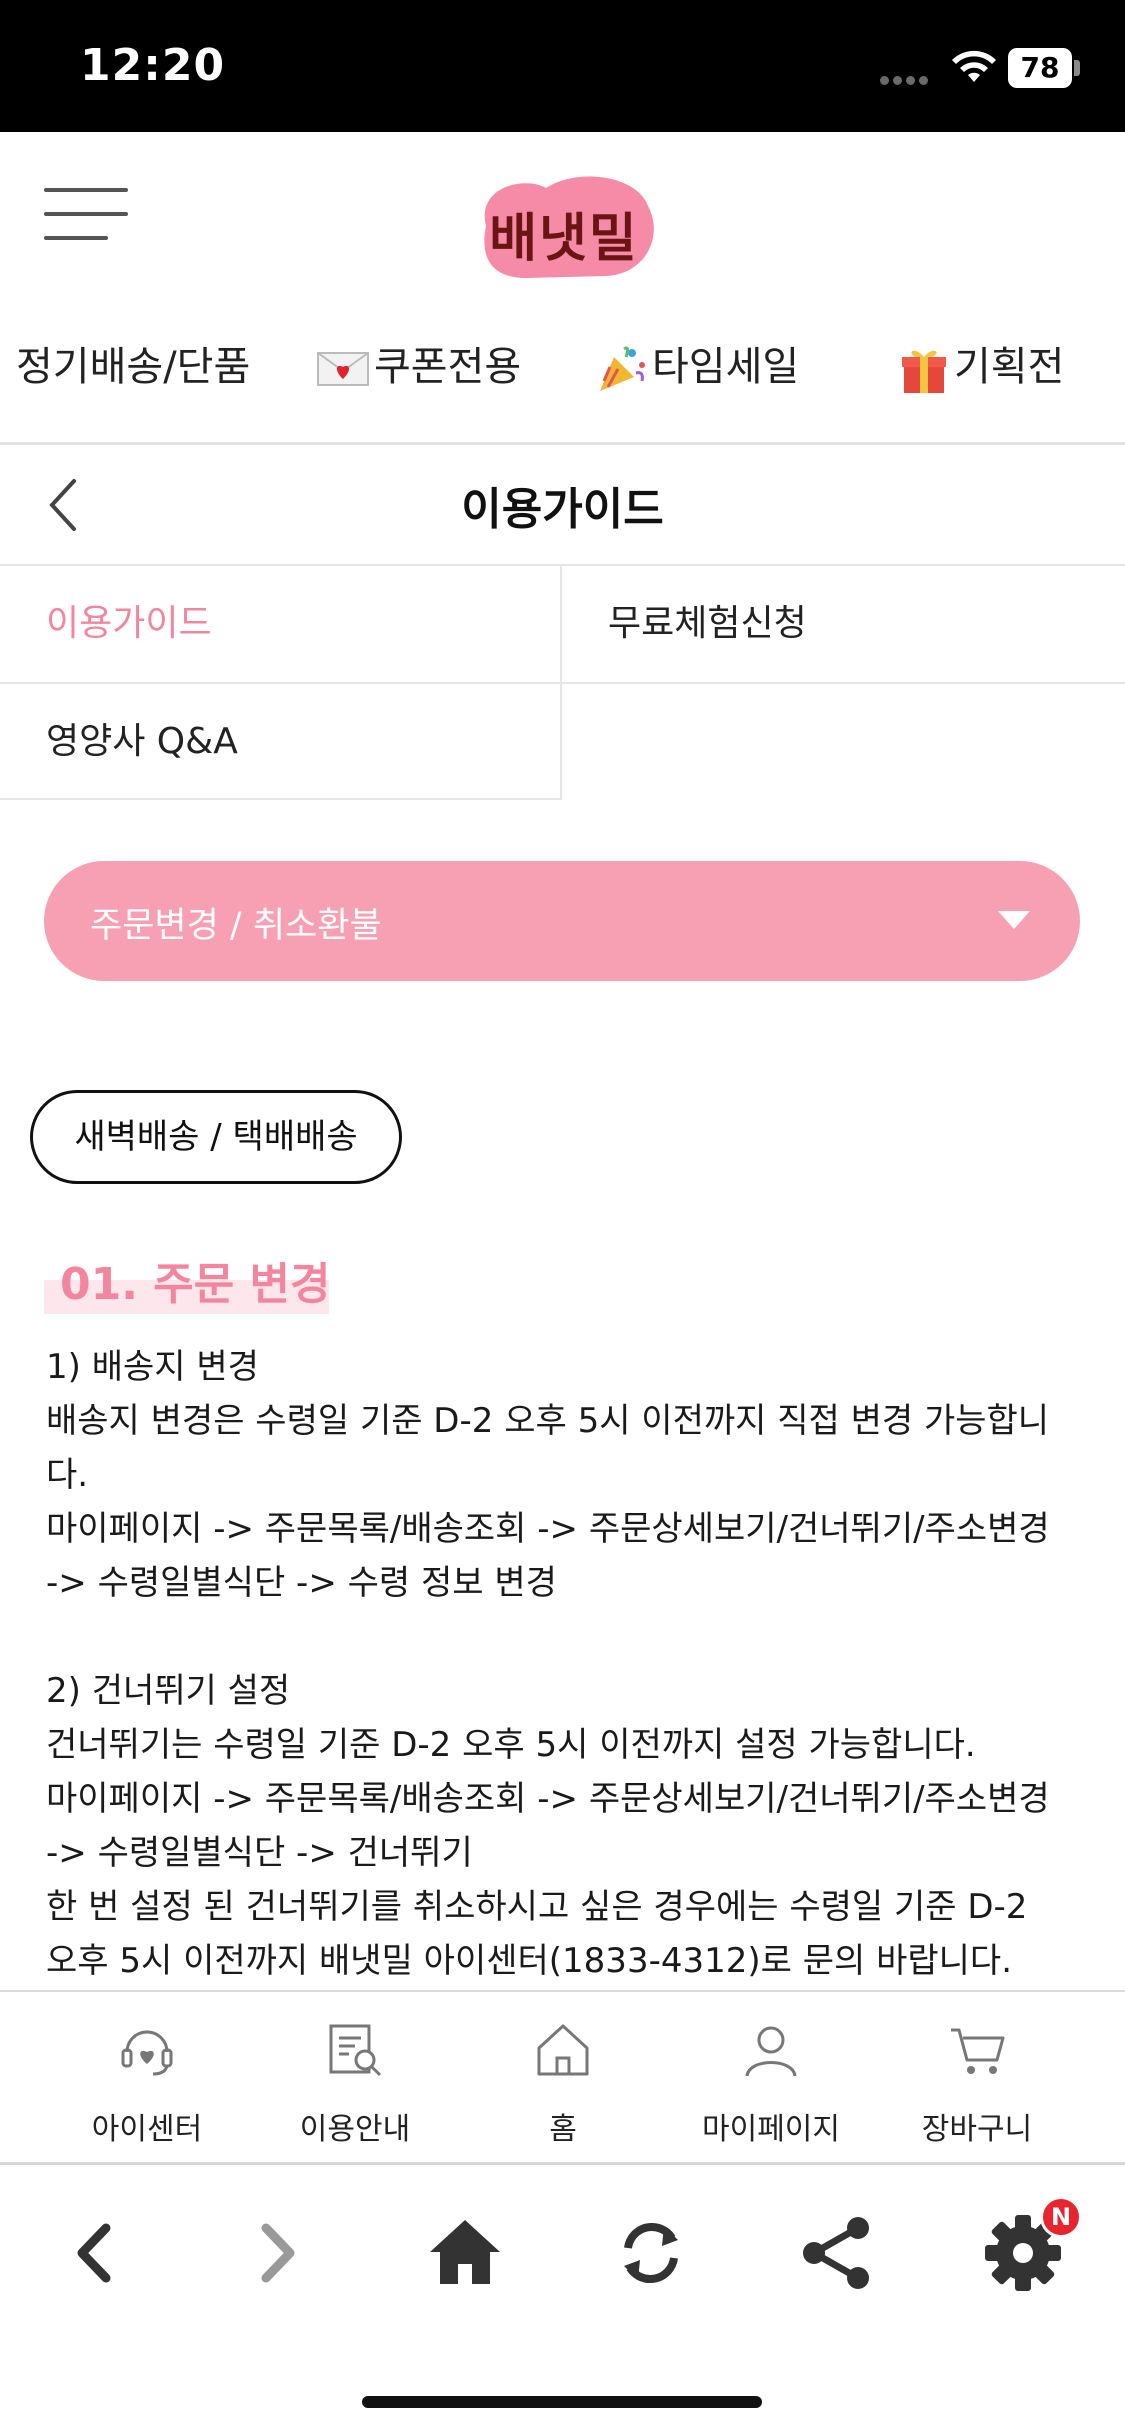 This screenshot has width=1125, height=2436. Describe the element at coordinates (977, 2079) in the screenshot. I see `nav-item-cart: 장바구니` at that location.